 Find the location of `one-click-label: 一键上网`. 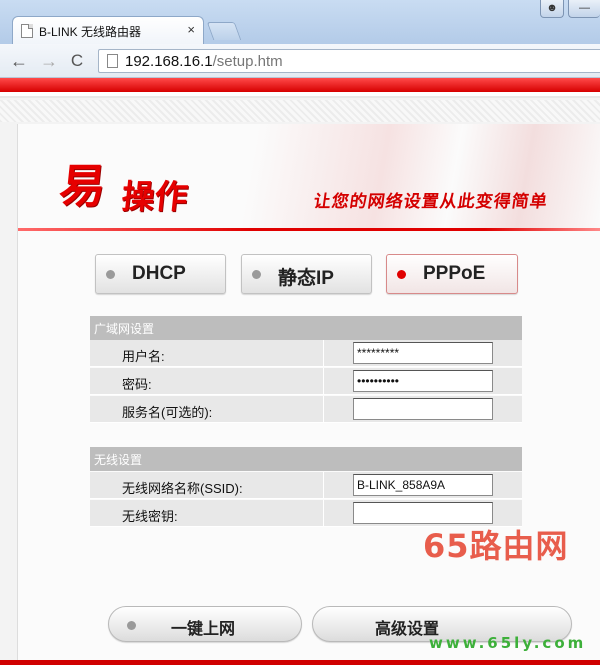

one-click-label: 一键上网 is located at coordinates (203, 629).